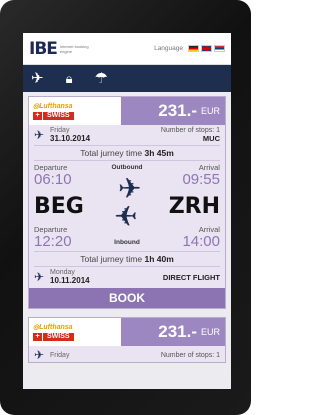  I want to click on logo-tagline: Internet booking engine, so click(74, 48).